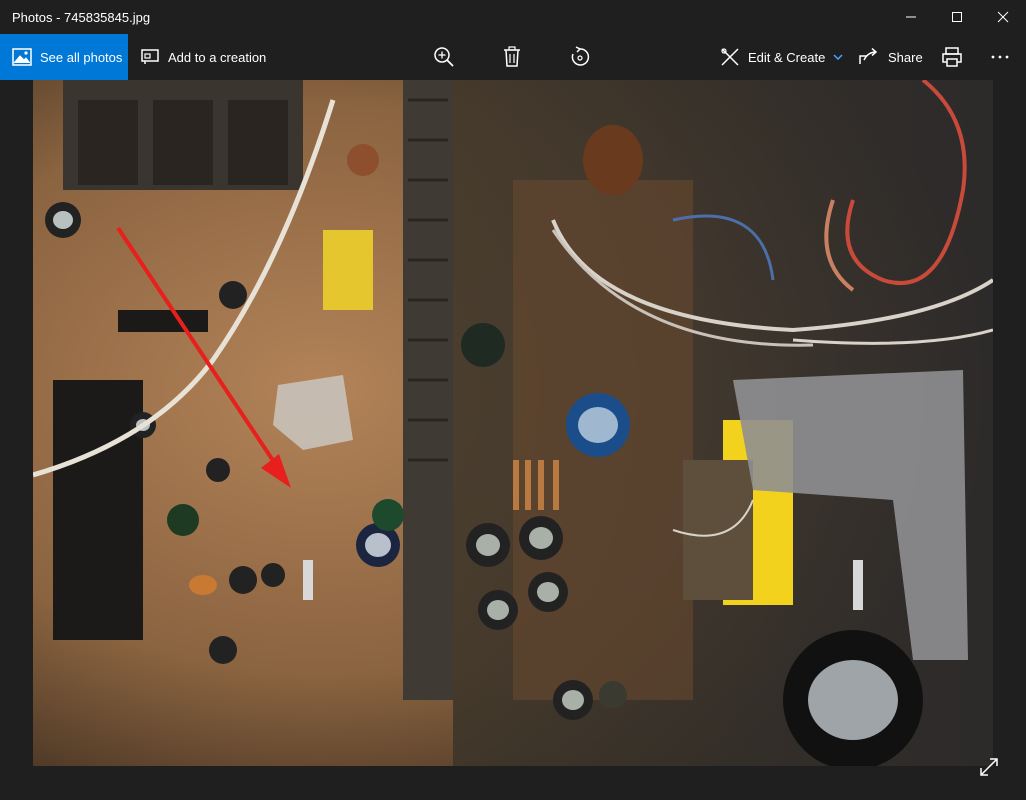 Image resolution: width=1026 pixels, height=800 pixels. What do you see at coordinates (217, 57) in the screenshot?
I see `add-to-creation-label: Add to a creation` at bounding box center [217, 57].